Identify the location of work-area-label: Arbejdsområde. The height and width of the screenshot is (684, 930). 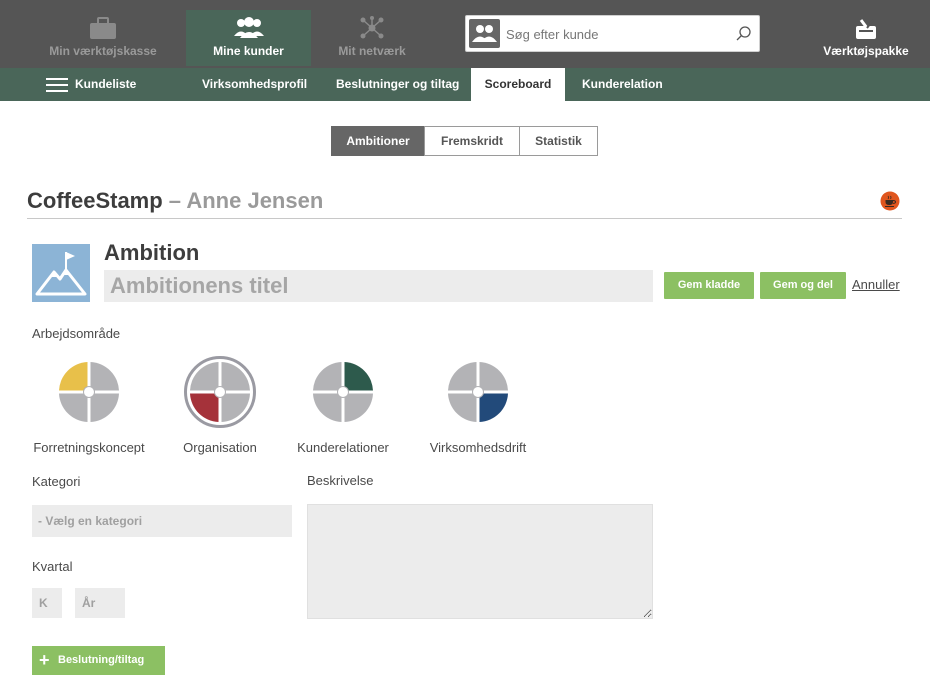
(76, 333).